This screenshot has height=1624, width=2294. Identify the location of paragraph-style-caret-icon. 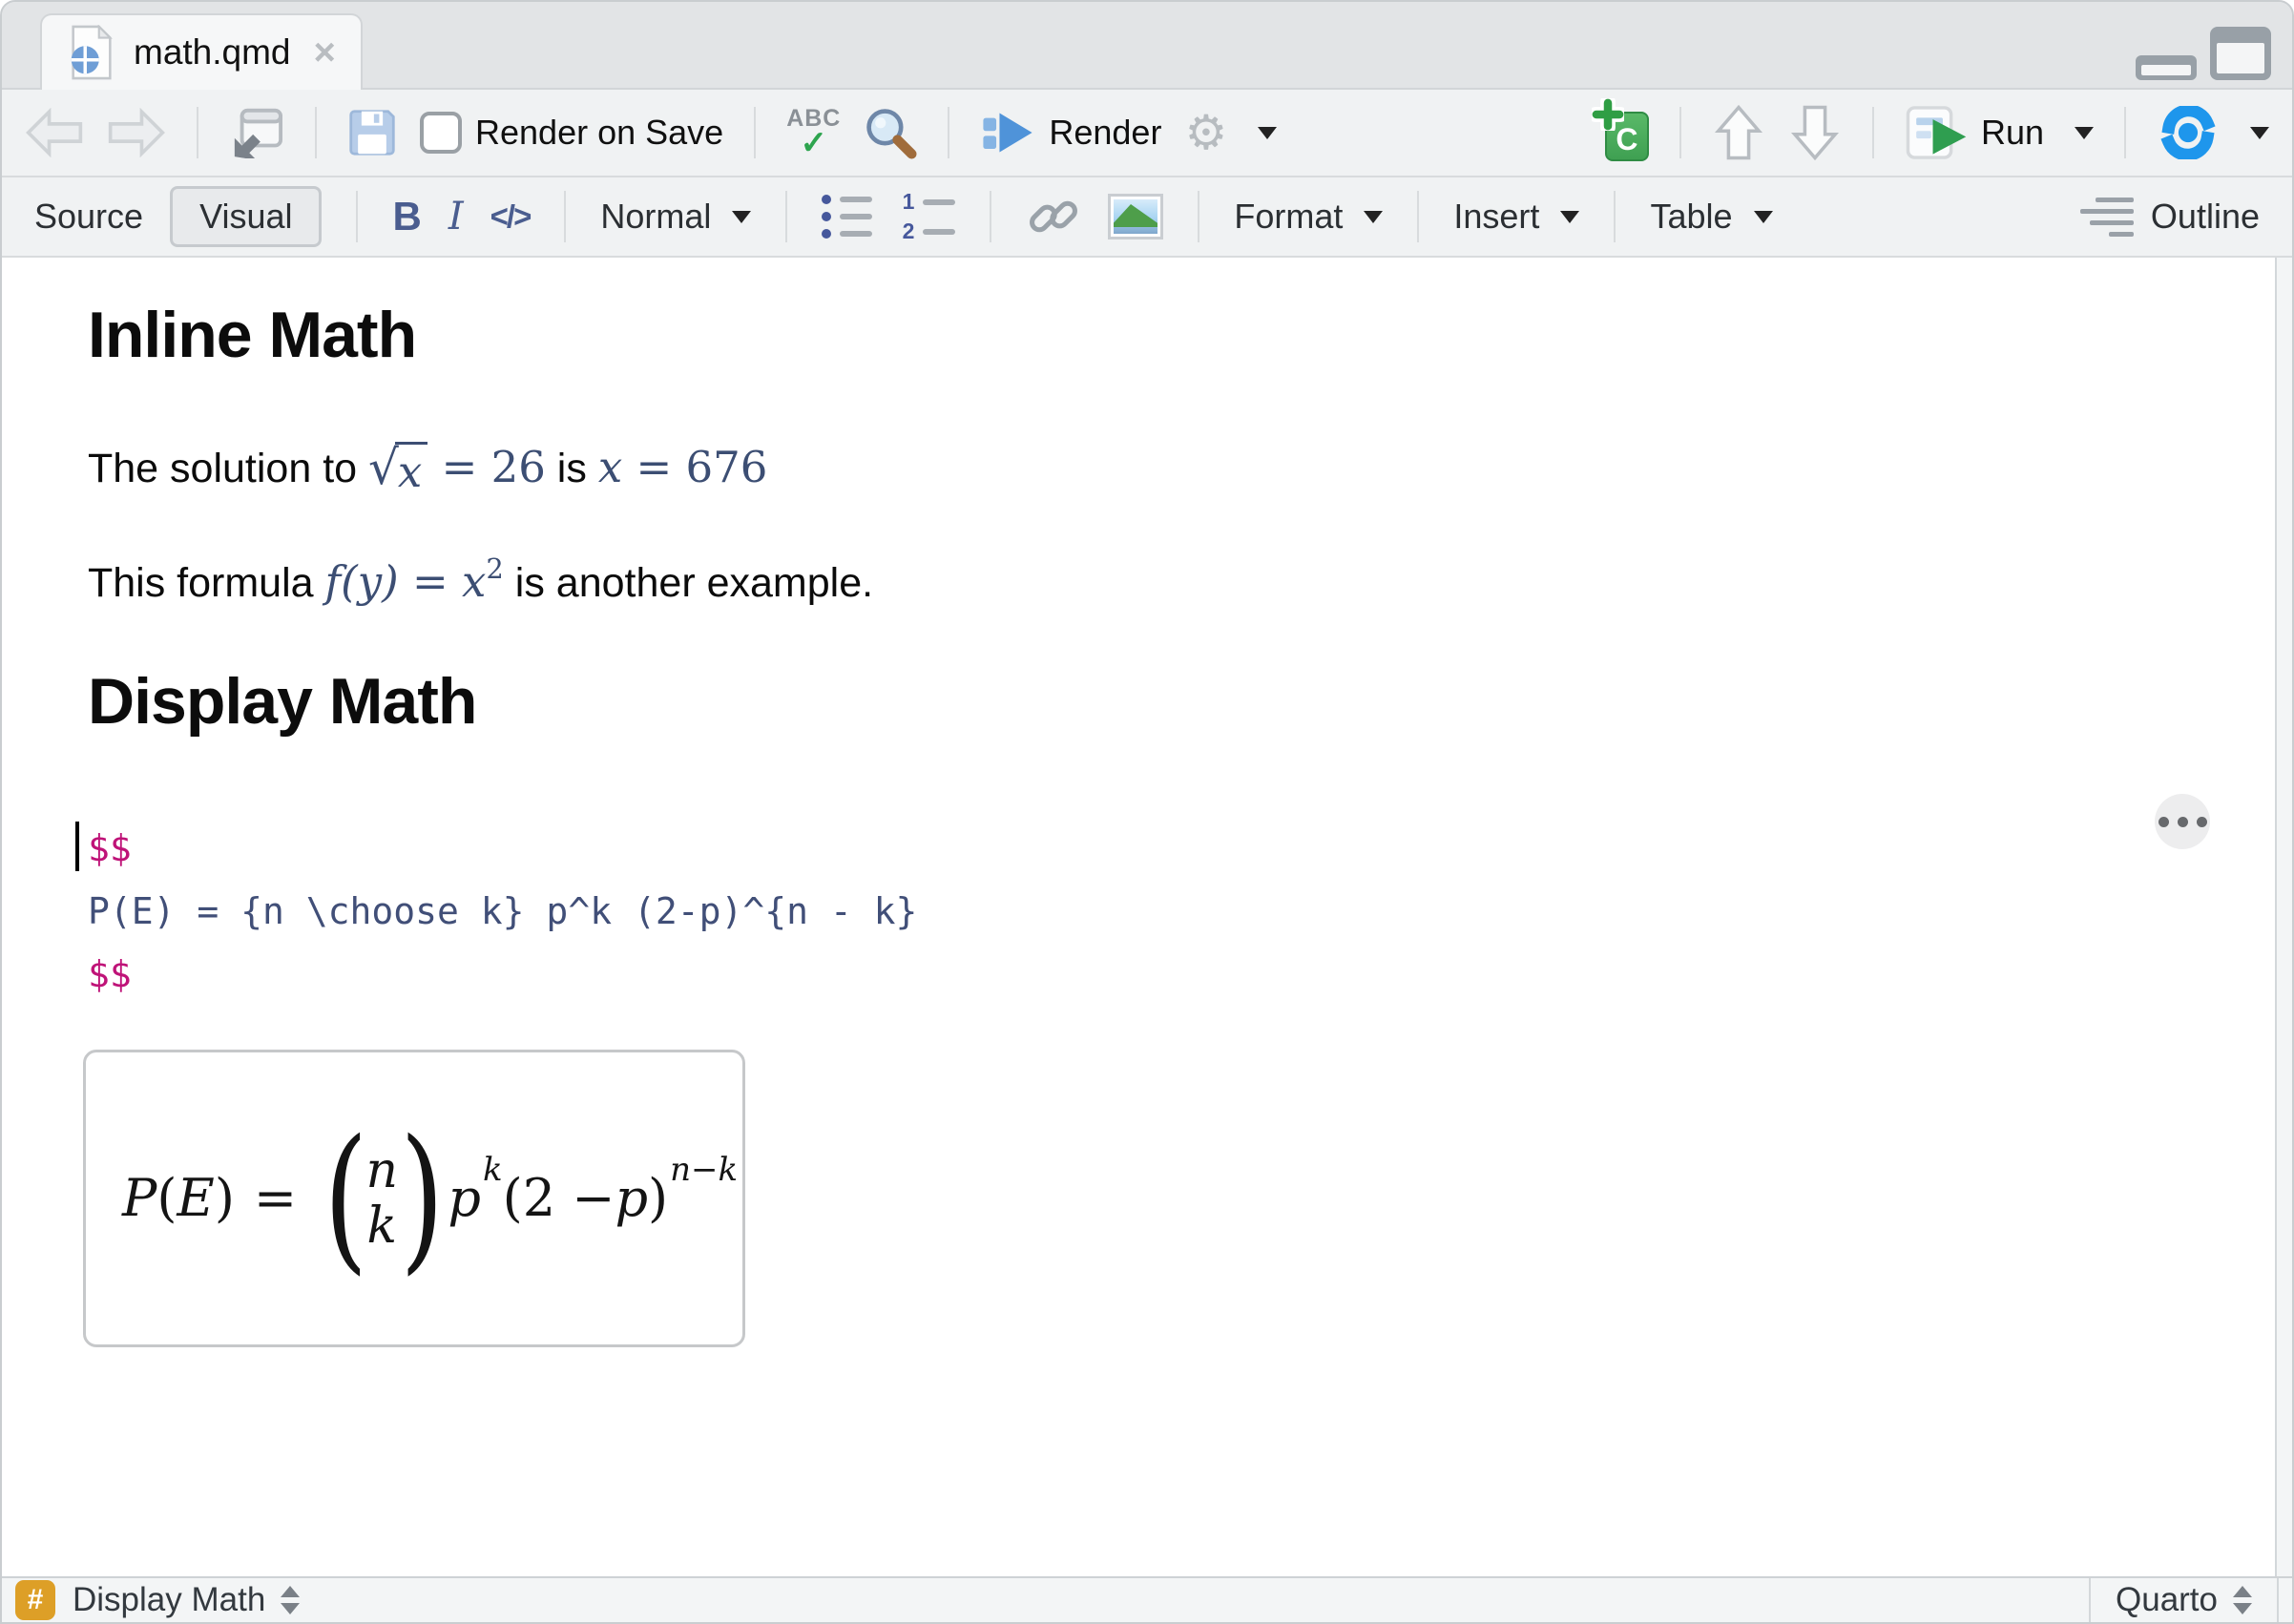
(742, 216).